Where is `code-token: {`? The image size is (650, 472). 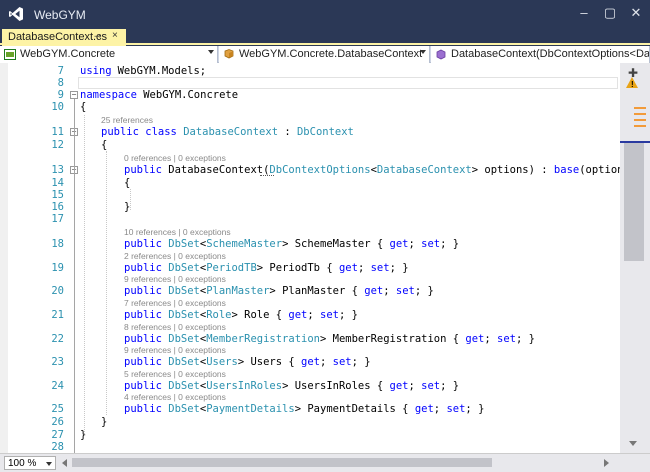 code-token: { is located at coordinates (127, 183).